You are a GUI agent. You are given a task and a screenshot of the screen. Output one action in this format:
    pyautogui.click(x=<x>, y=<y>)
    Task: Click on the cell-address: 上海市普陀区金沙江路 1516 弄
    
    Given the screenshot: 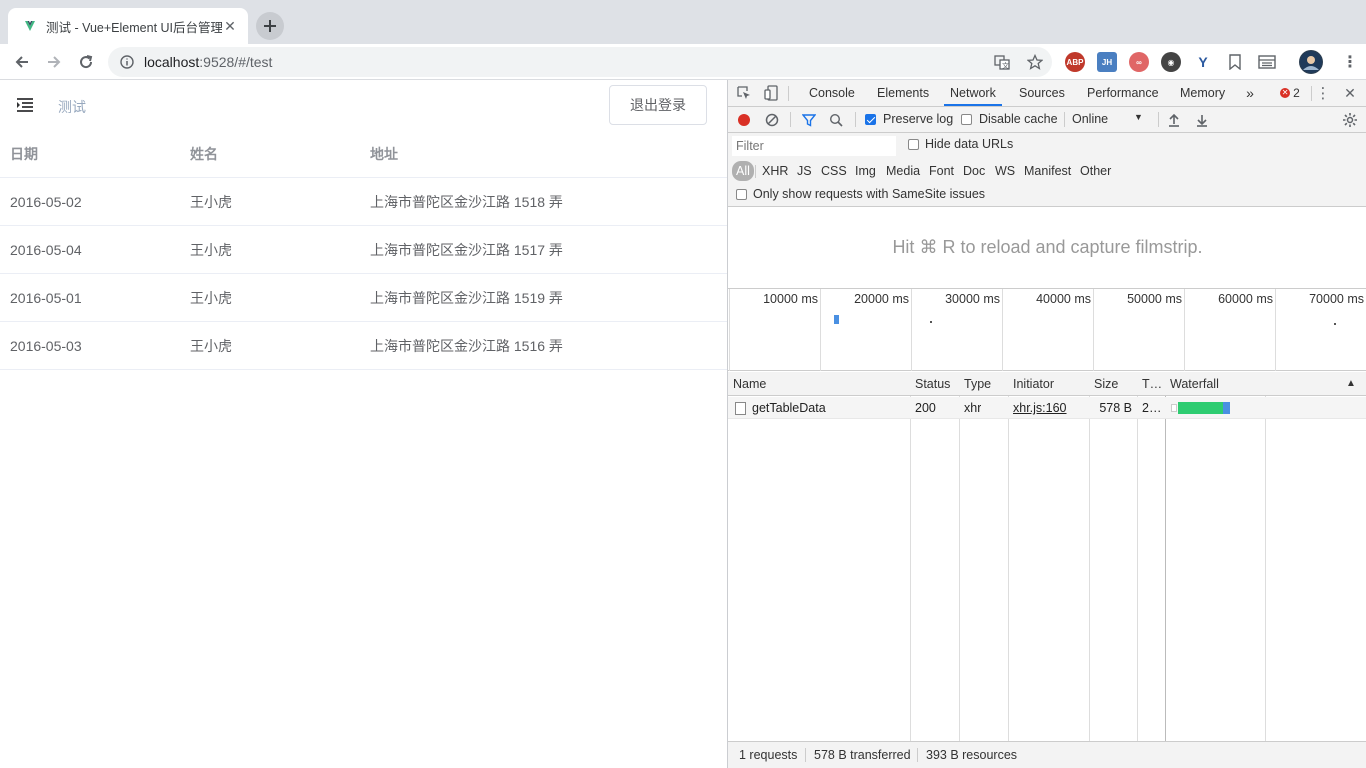 What is the action you would take?
    pyautogui.click(x=466, y=346)
    